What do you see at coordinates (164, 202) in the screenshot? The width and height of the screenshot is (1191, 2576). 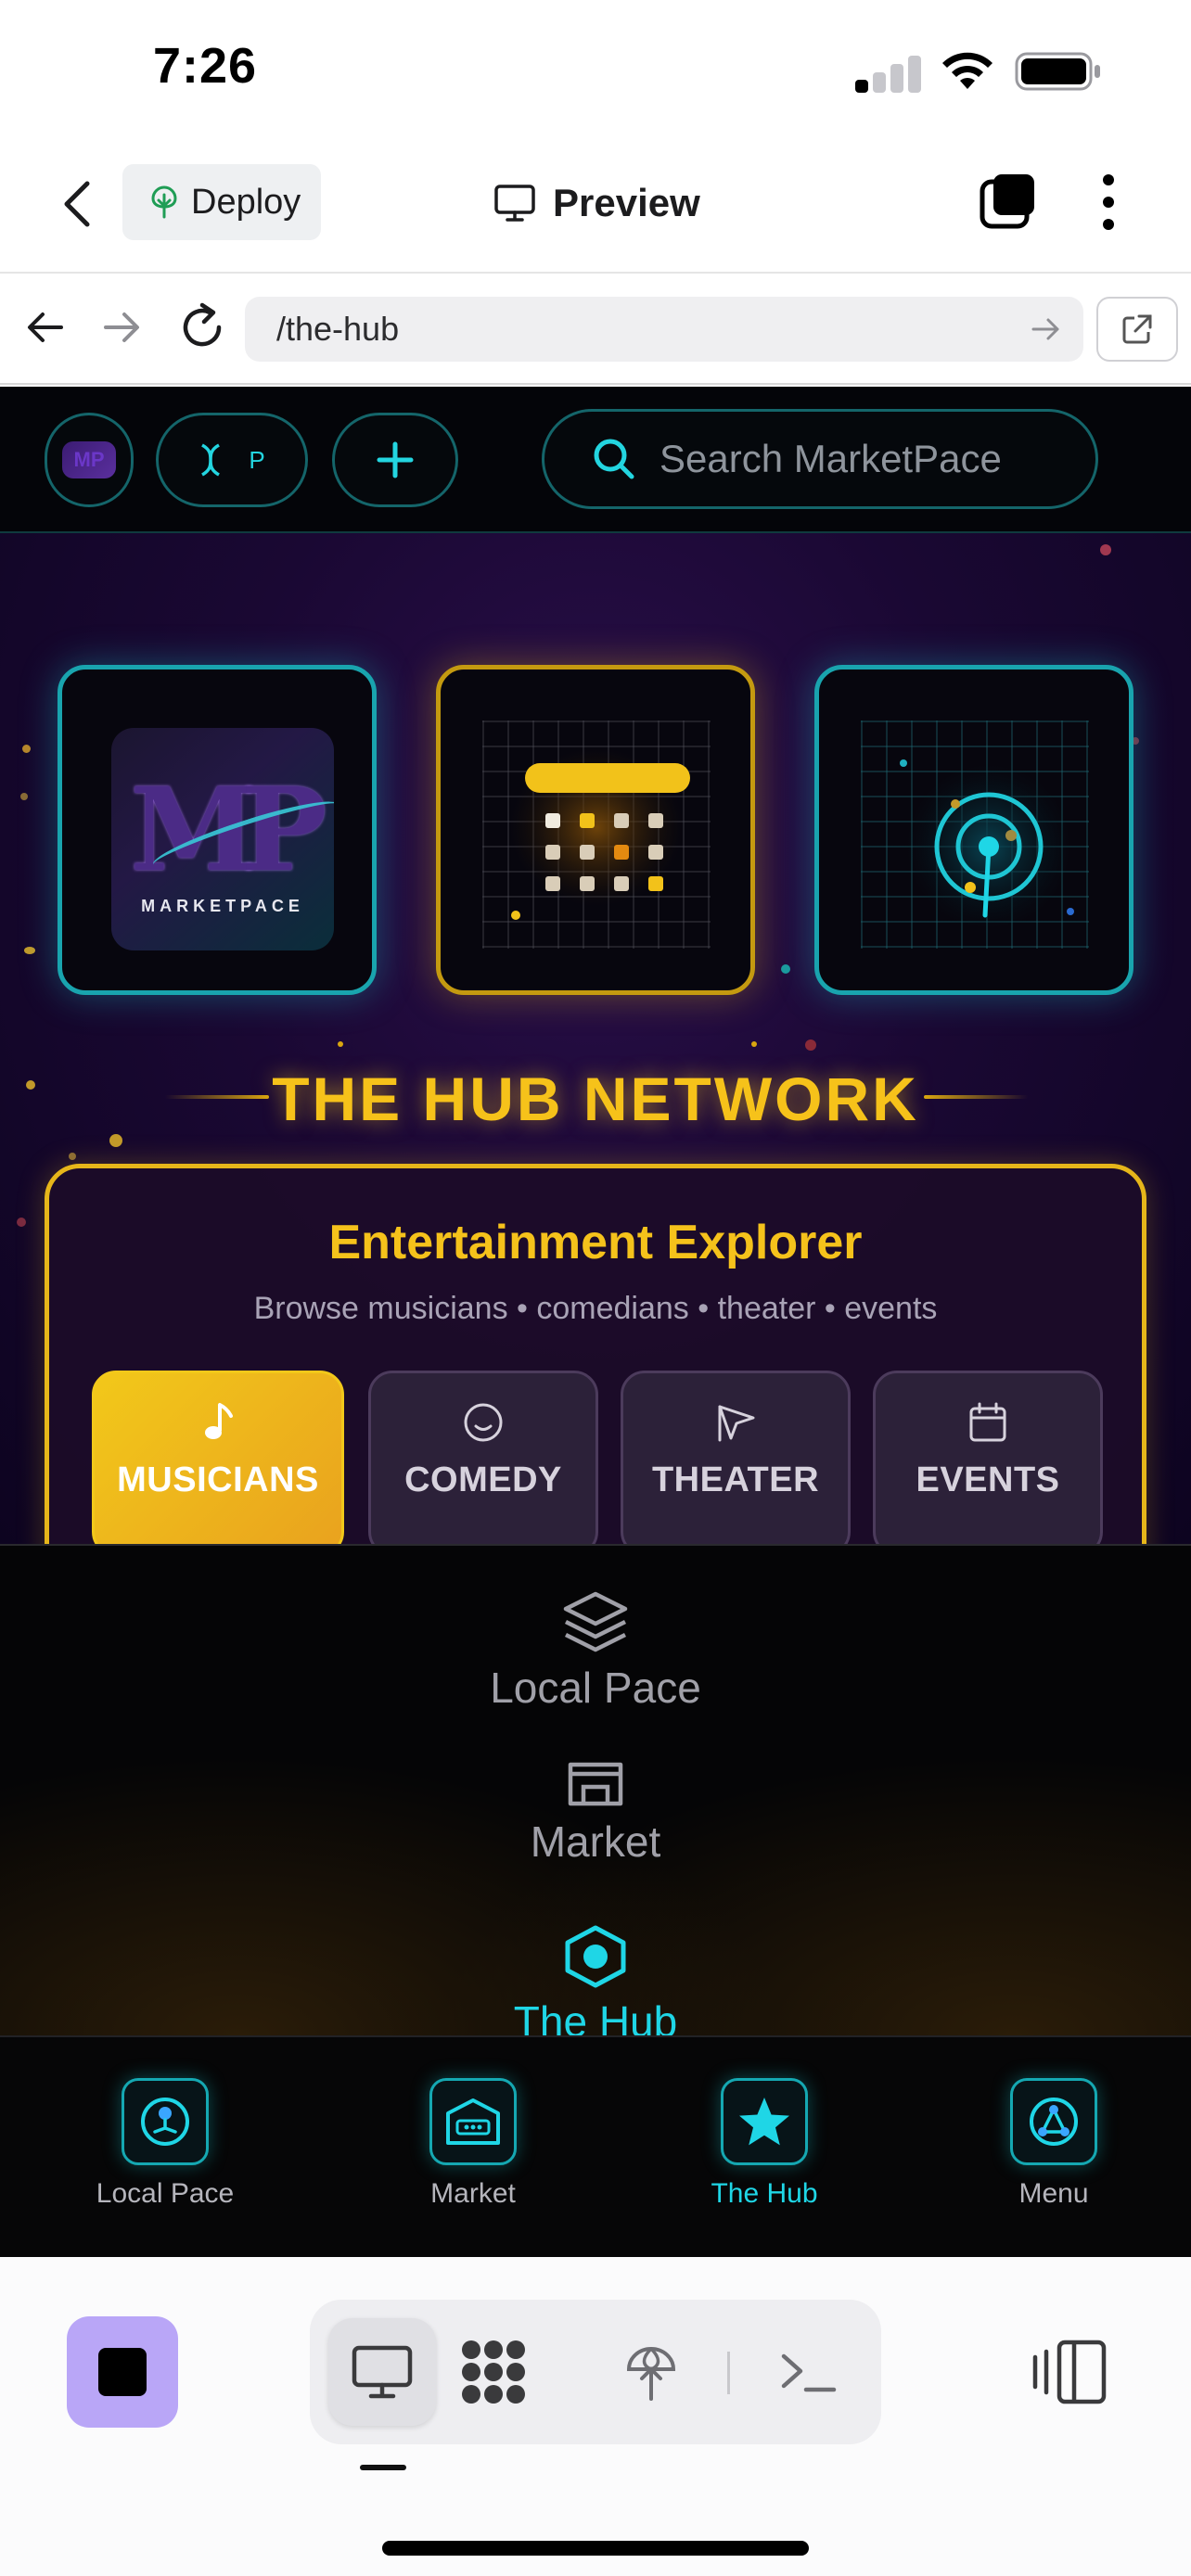 I see `deploy-icon` at bounding box center [164, 202].